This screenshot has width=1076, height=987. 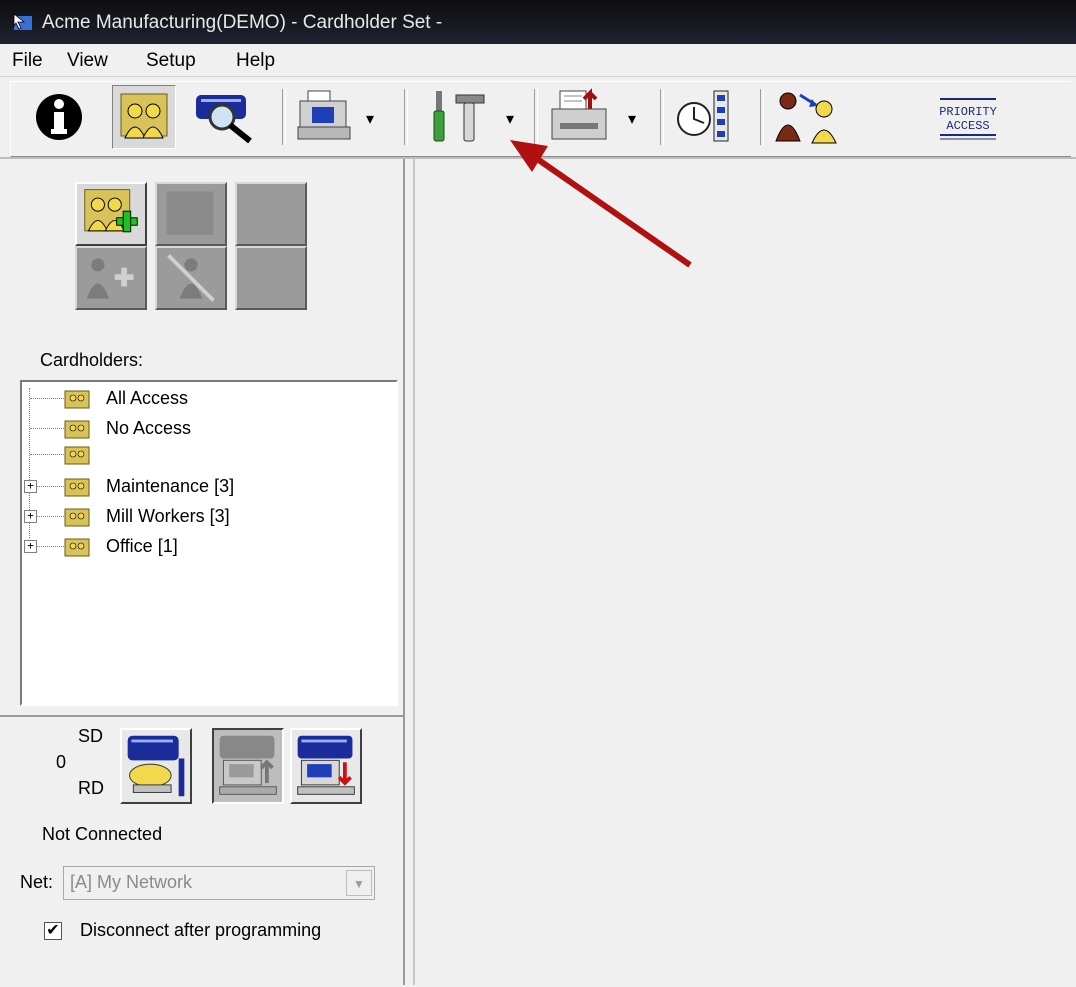 I want to click on disconnect-label: Disconnect after programming, so click(x=201, y=930).